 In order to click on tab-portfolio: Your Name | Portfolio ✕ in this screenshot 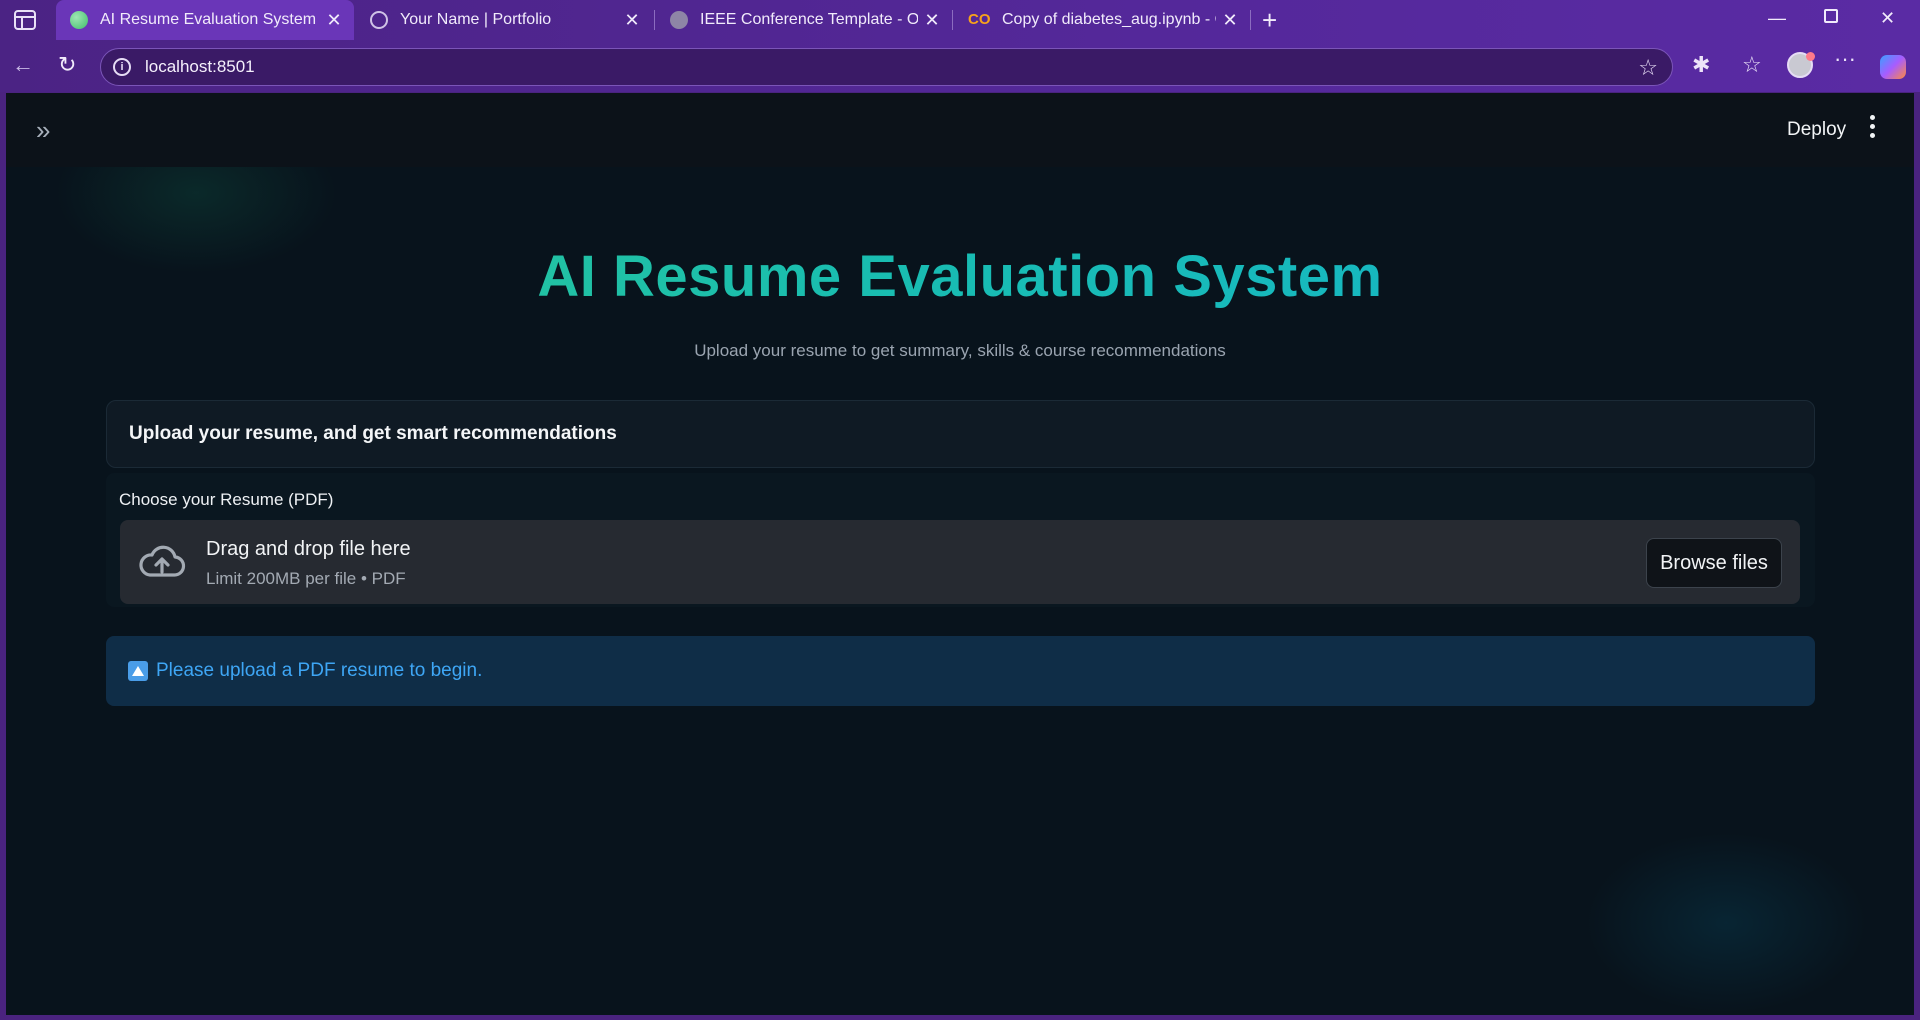, I will do `click(504, 20)`.